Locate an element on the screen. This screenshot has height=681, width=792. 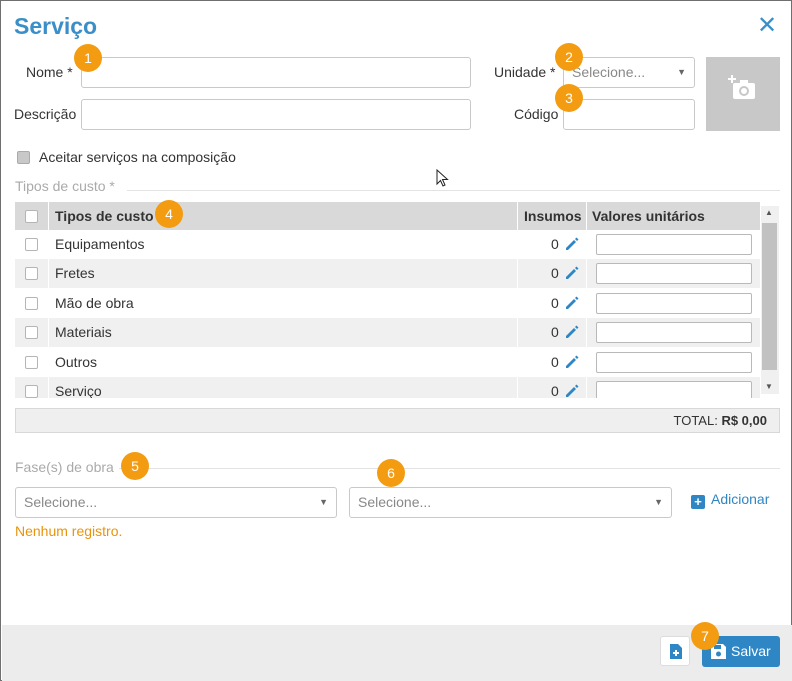
annotation-badge-2: 2 is located at coordinates (569, 57).